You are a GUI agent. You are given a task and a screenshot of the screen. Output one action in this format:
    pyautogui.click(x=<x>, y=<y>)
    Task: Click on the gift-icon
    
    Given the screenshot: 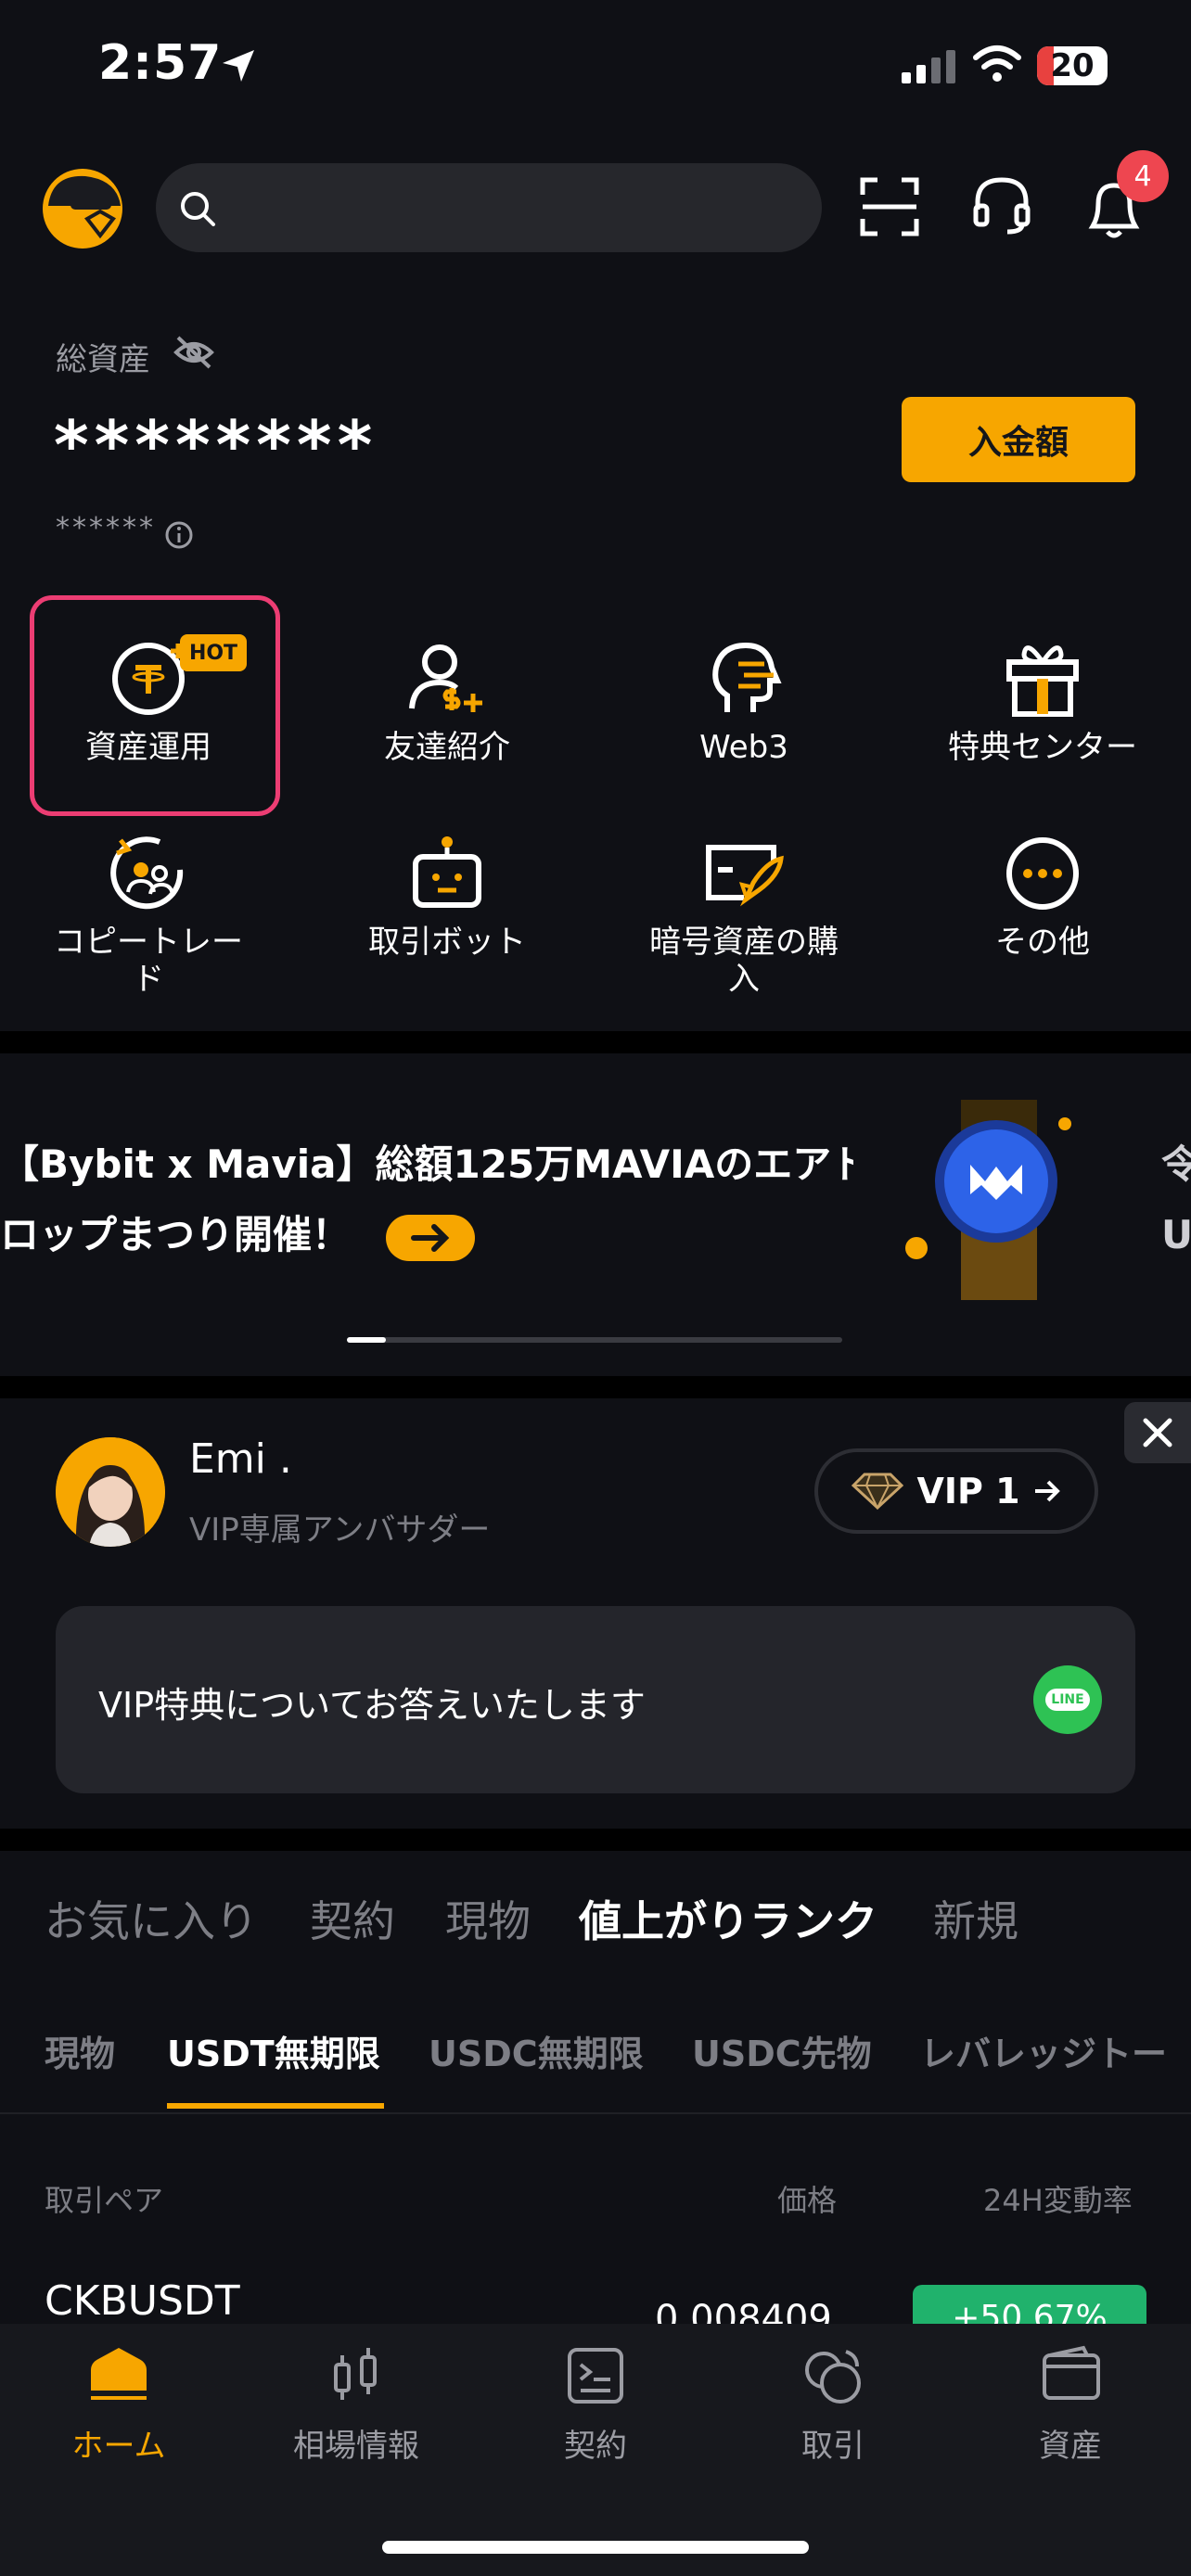 What is the action you would take?
    pyautogui.click(x=1042, y=681)
    